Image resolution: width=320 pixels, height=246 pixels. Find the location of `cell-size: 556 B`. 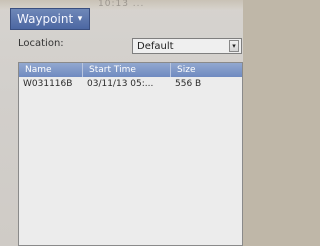

cell-size: 556 B is located at coordinates (188, 84).